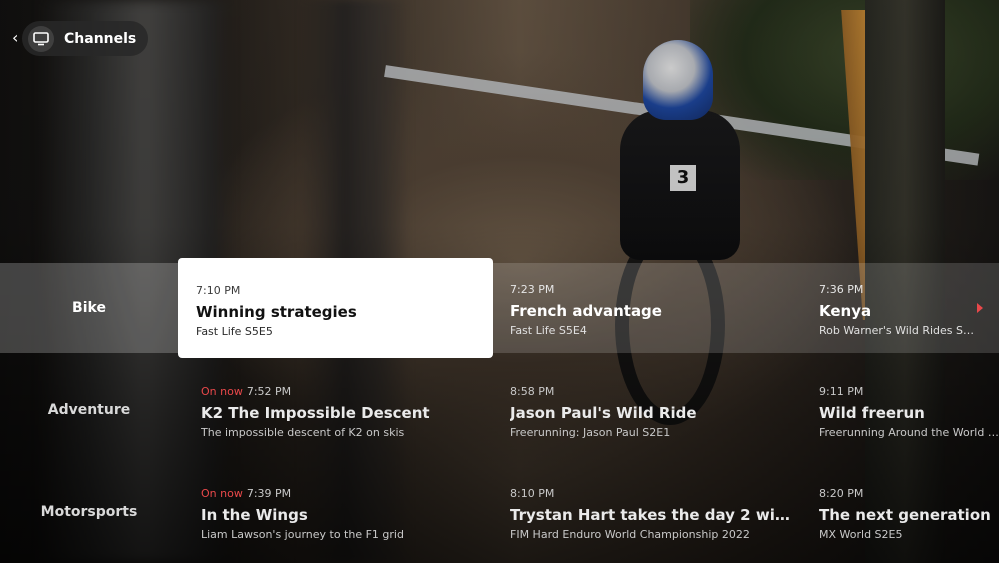  I want to click on channel-label-adventure: Adventure, so click(89, 410).